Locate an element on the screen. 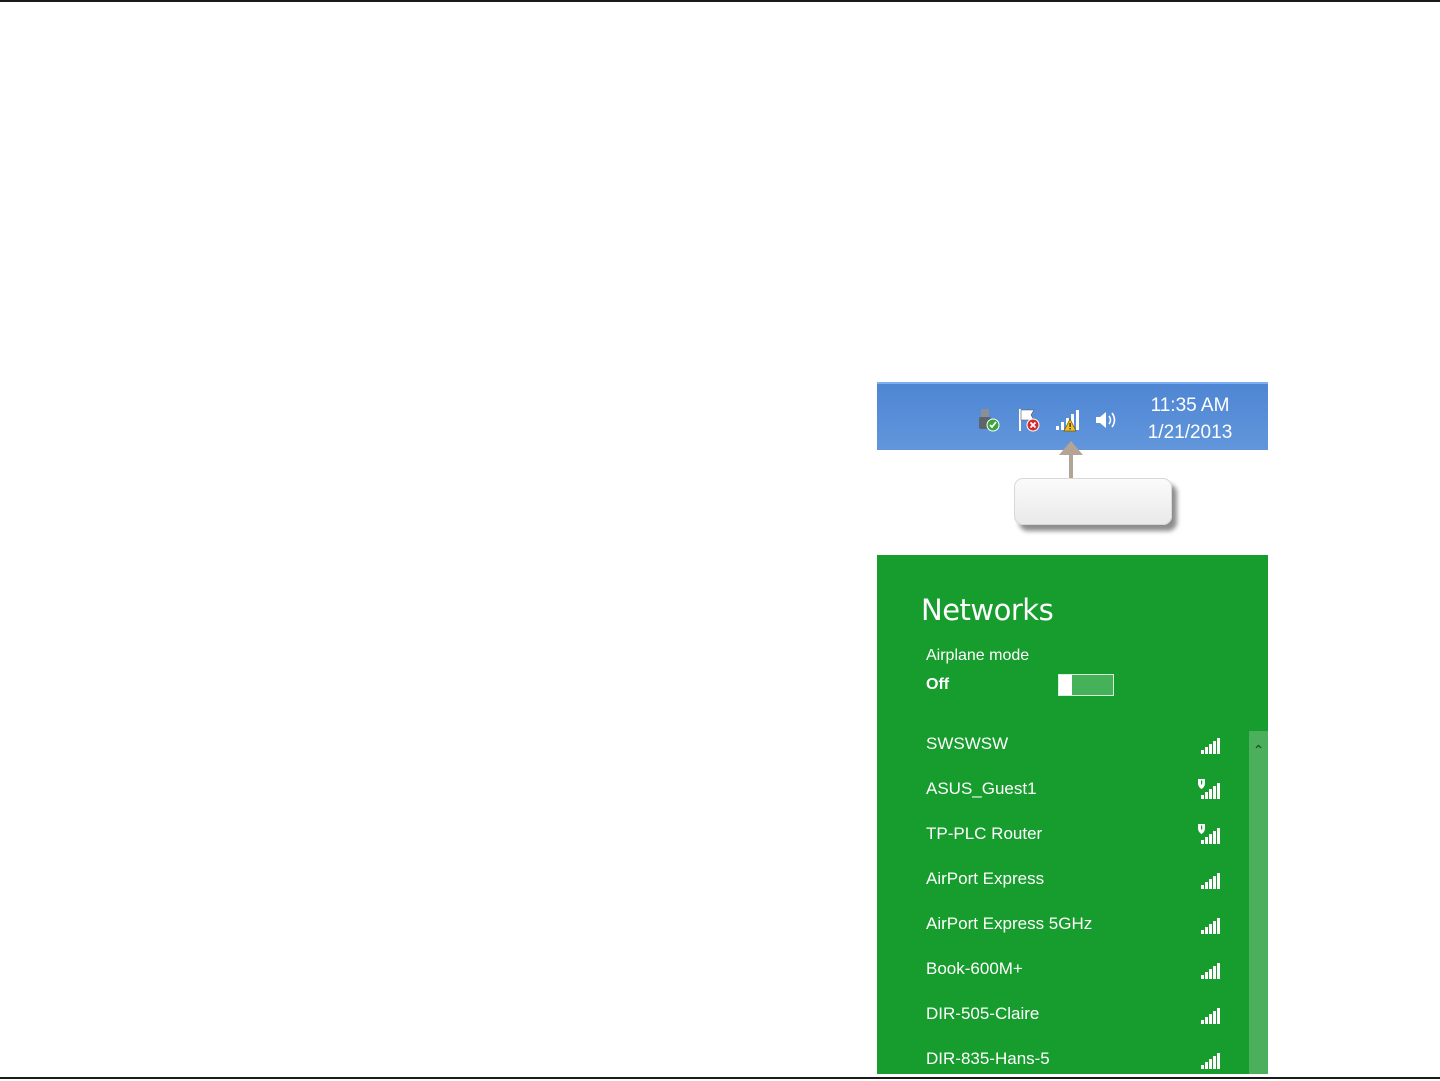 This screenshot has height=1081, width=1440. network-name: Book-600M+ is located at coordinates (974, 968).